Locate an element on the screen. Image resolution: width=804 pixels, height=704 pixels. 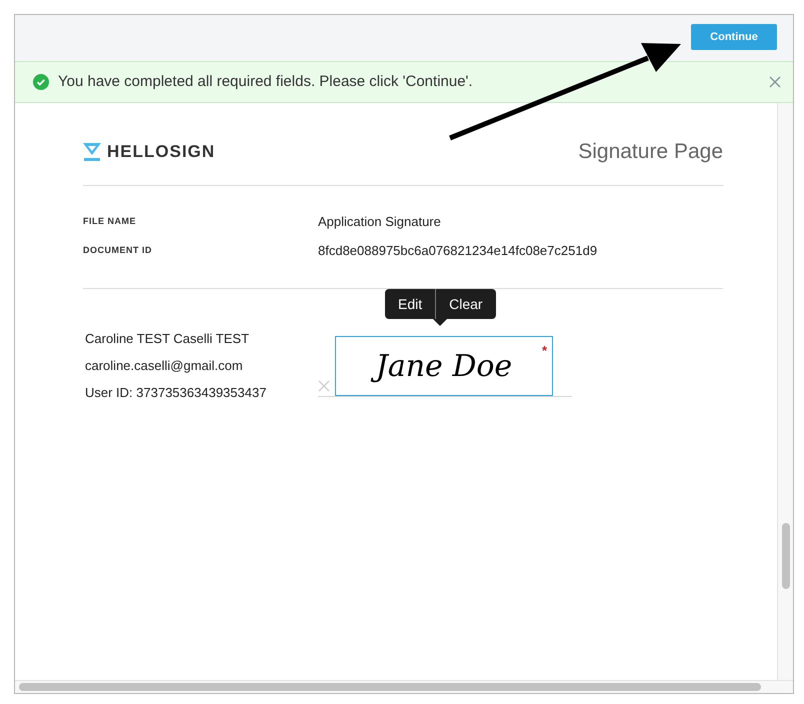
signer-info: Caroline TEST Caselli TEST is located at coordinates (167, 338).